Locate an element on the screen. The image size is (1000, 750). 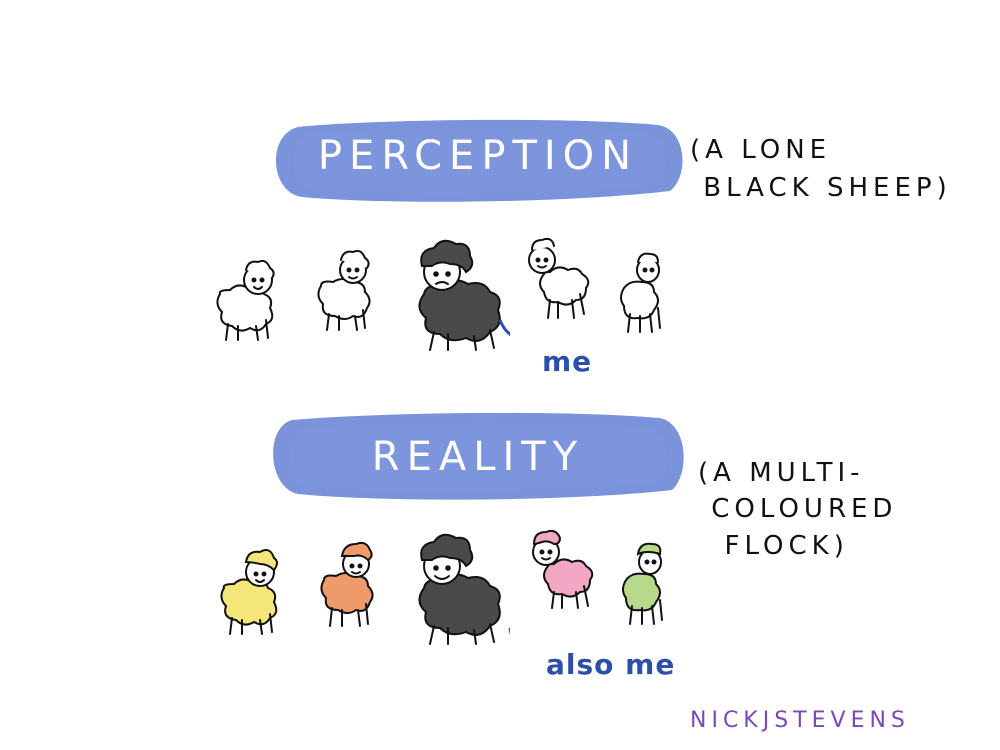
green-sheep-icon is located at coordinates (642, 583).